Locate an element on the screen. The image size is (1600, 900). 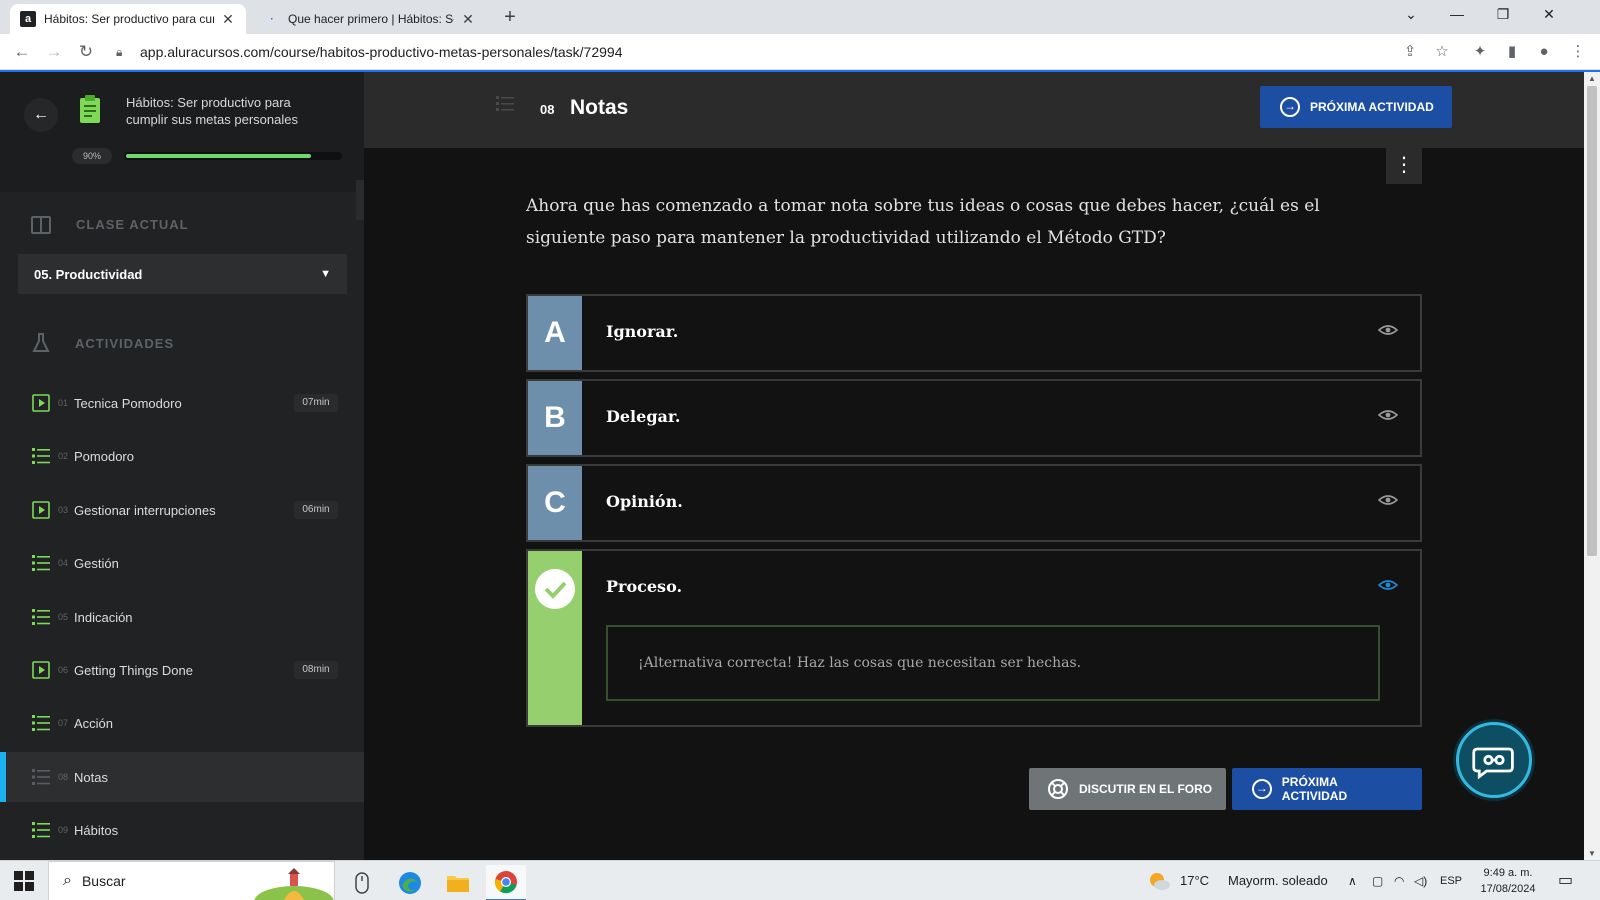
activity-list-icon is located at coordinates (505, 103).